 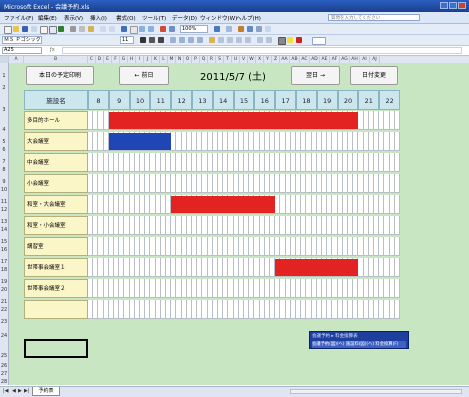 I want to click on column-header-w: W, so click(x=252, y=59).